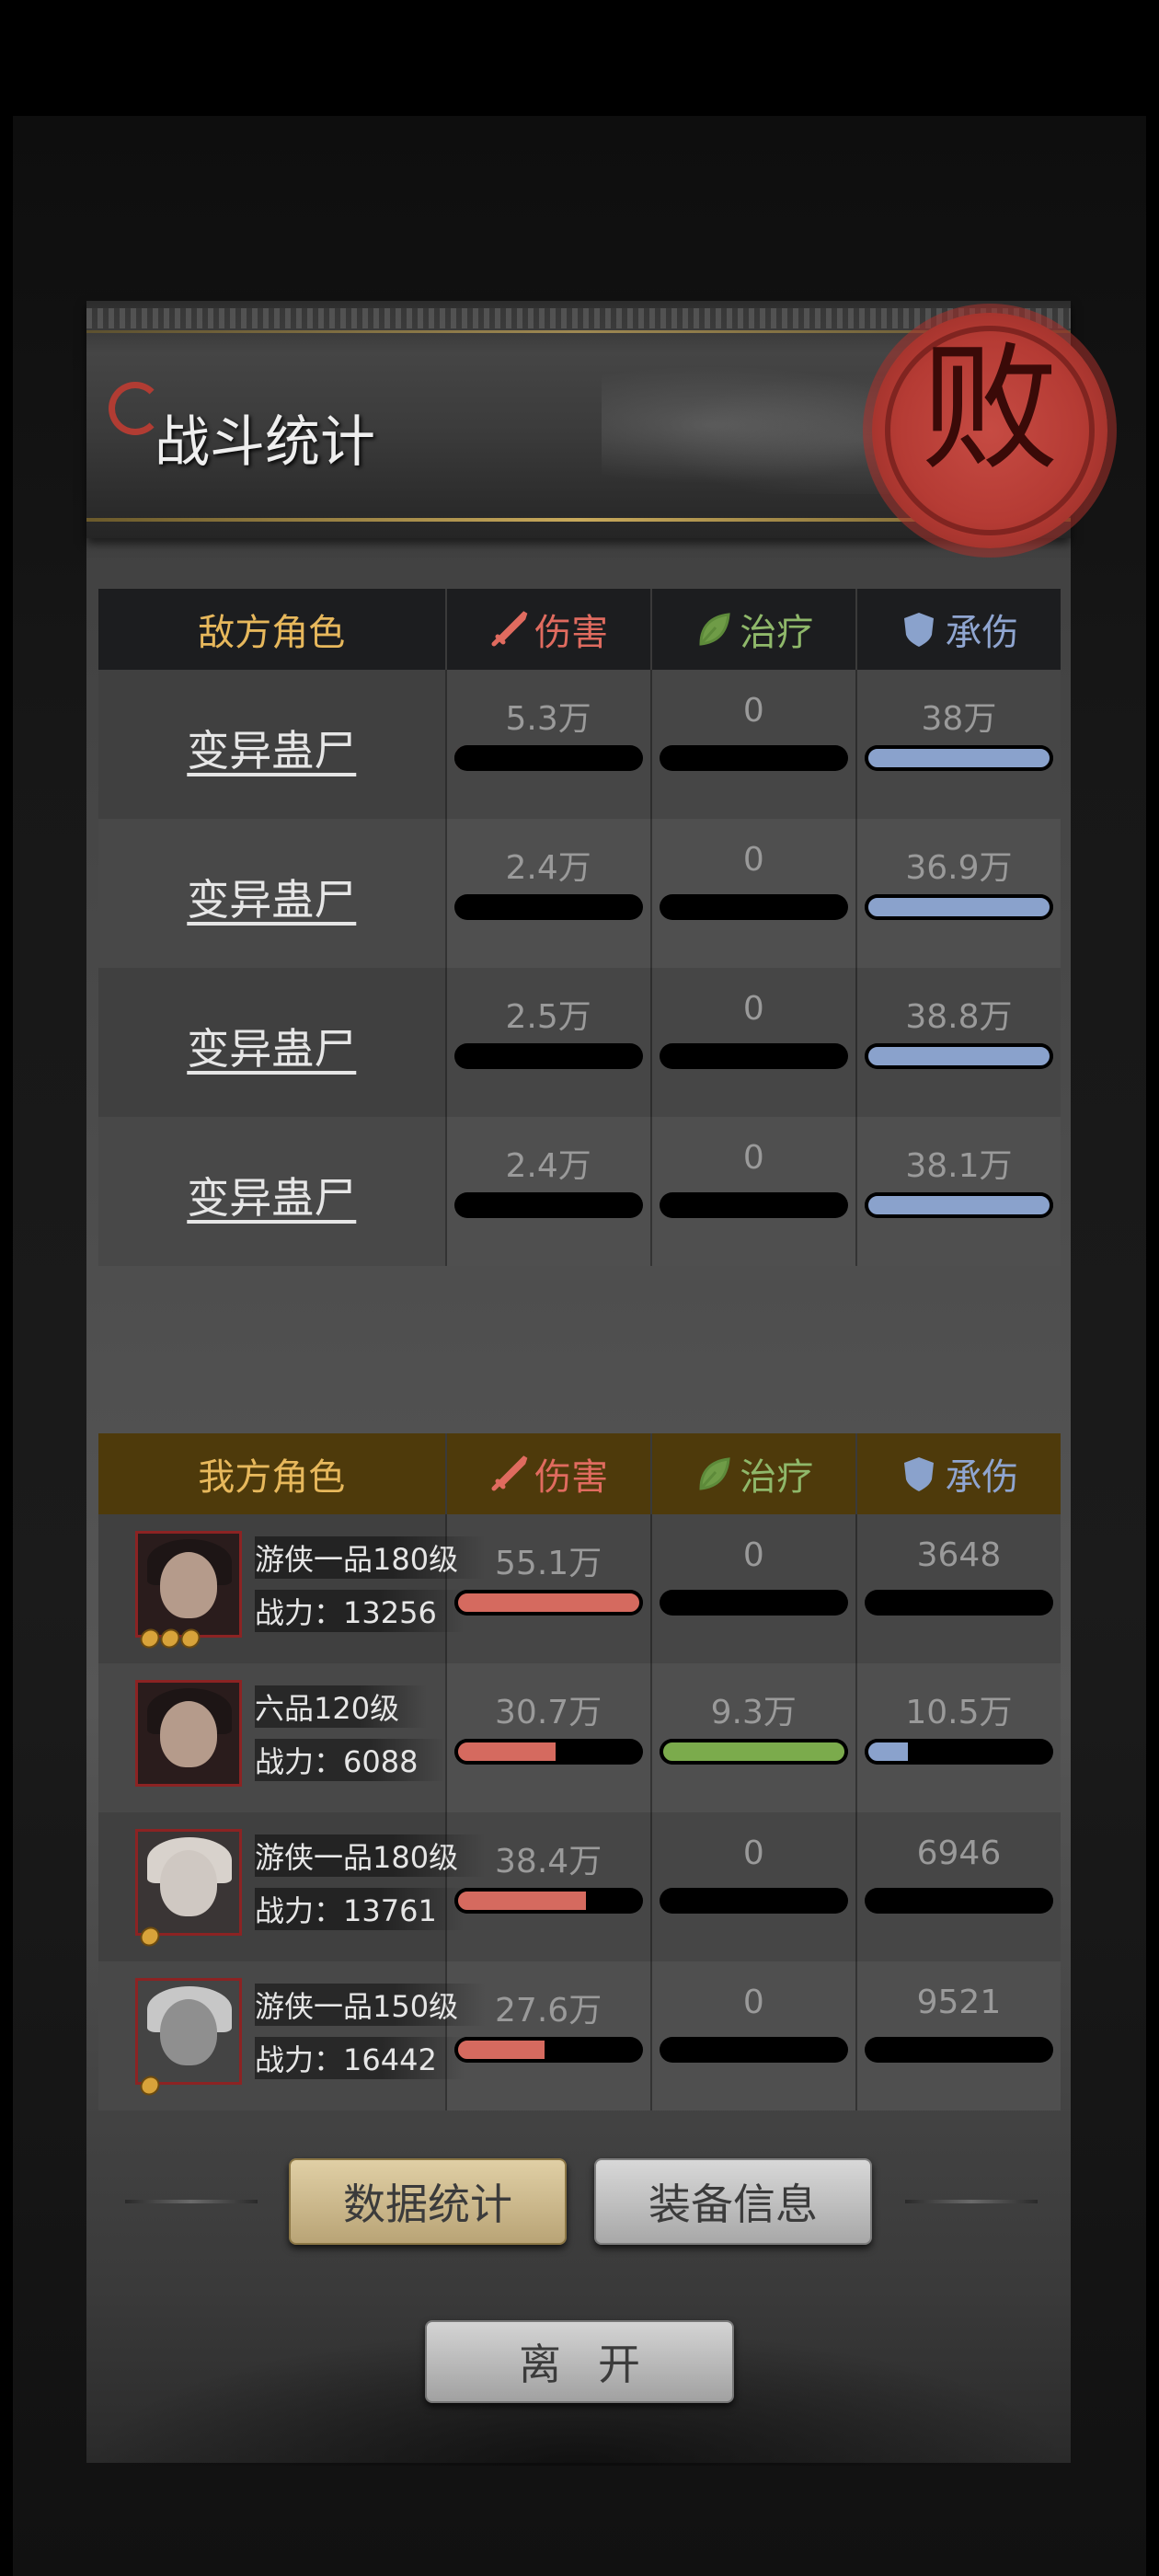 The width and height of the screenshot is (1159, 2576). I want to click on ally-row: 六品120级 战力：6088 30.7万 9.3万 10.5万, so click(579, 1737).